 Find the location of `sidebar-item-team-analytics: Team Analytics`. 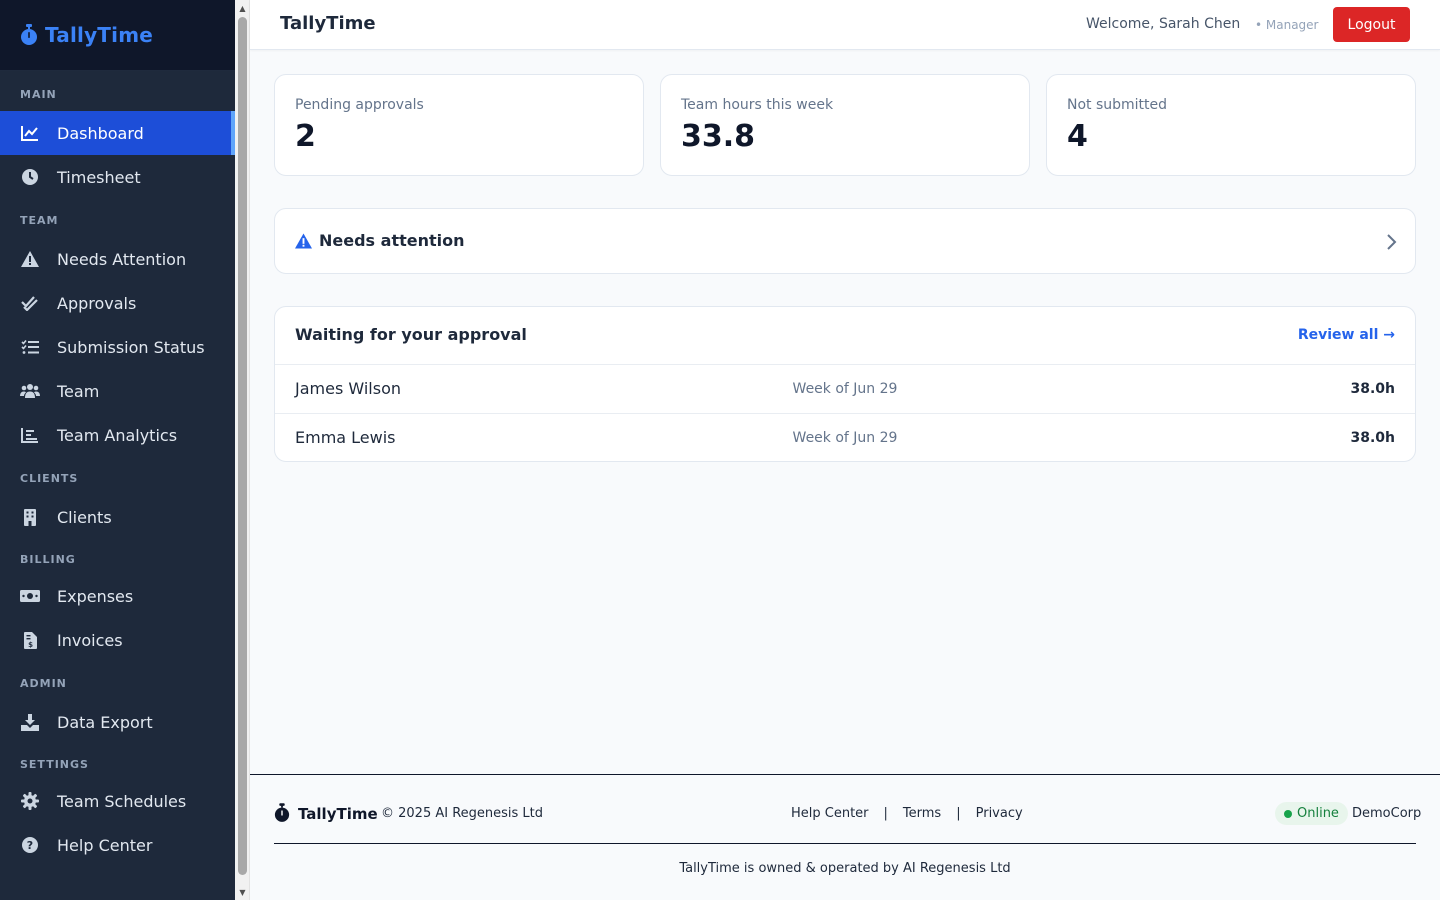

sidebar-item-team-analytics: Team Analytics is located at coordinates (117, 435).